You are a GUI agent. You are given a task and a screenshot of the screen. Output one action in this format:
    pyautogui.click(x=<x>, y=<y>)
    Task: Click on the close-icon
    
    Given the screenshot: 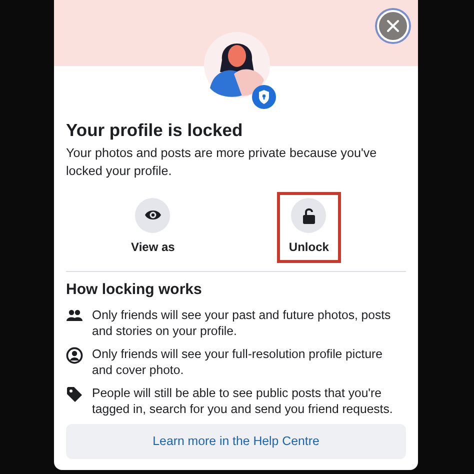 What is the action you would take?
    pyautogui.click(x=393, y=26)
    